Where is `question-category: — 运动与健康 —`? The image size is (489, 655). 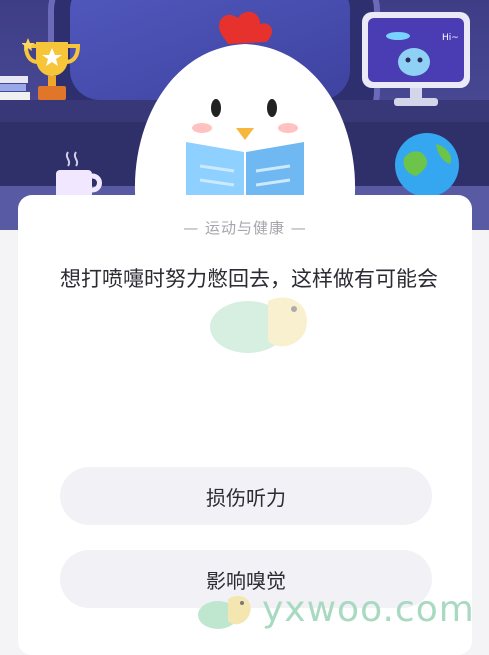
question-category: — 运动与健康 — is located at coordinates (245, 228).